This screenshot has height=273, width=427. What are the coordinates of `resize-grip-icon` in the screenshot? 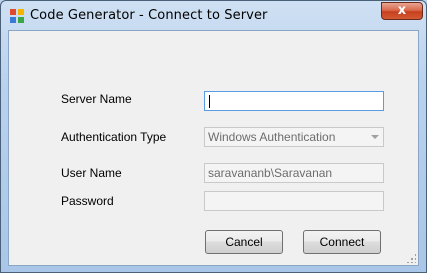 It's located at (411, 258).